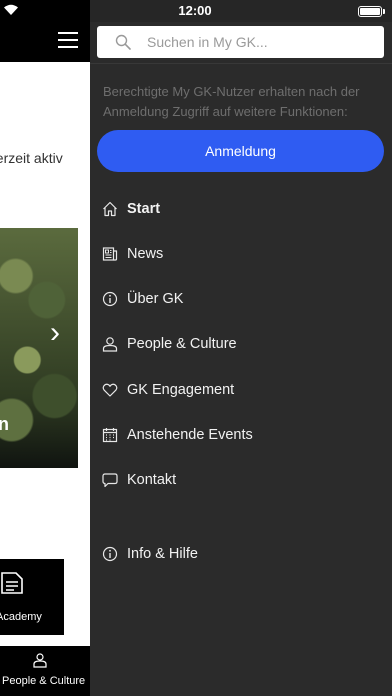 This screenshot has width=392, height=696. I want to click on tab-people-culture: People & Culture, so click(43, 681).